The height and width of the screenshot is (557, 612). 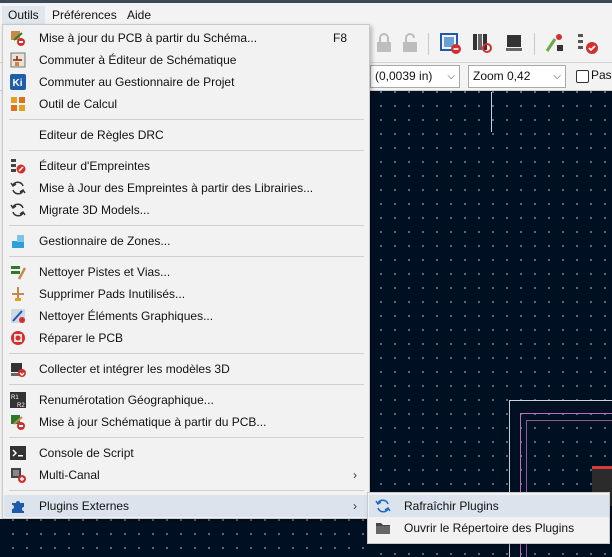 What do you see at coordinates (84, 506) in the screenshot?
I see `menu-item-label: Plugins Externes` at bounding box center [84, 506].